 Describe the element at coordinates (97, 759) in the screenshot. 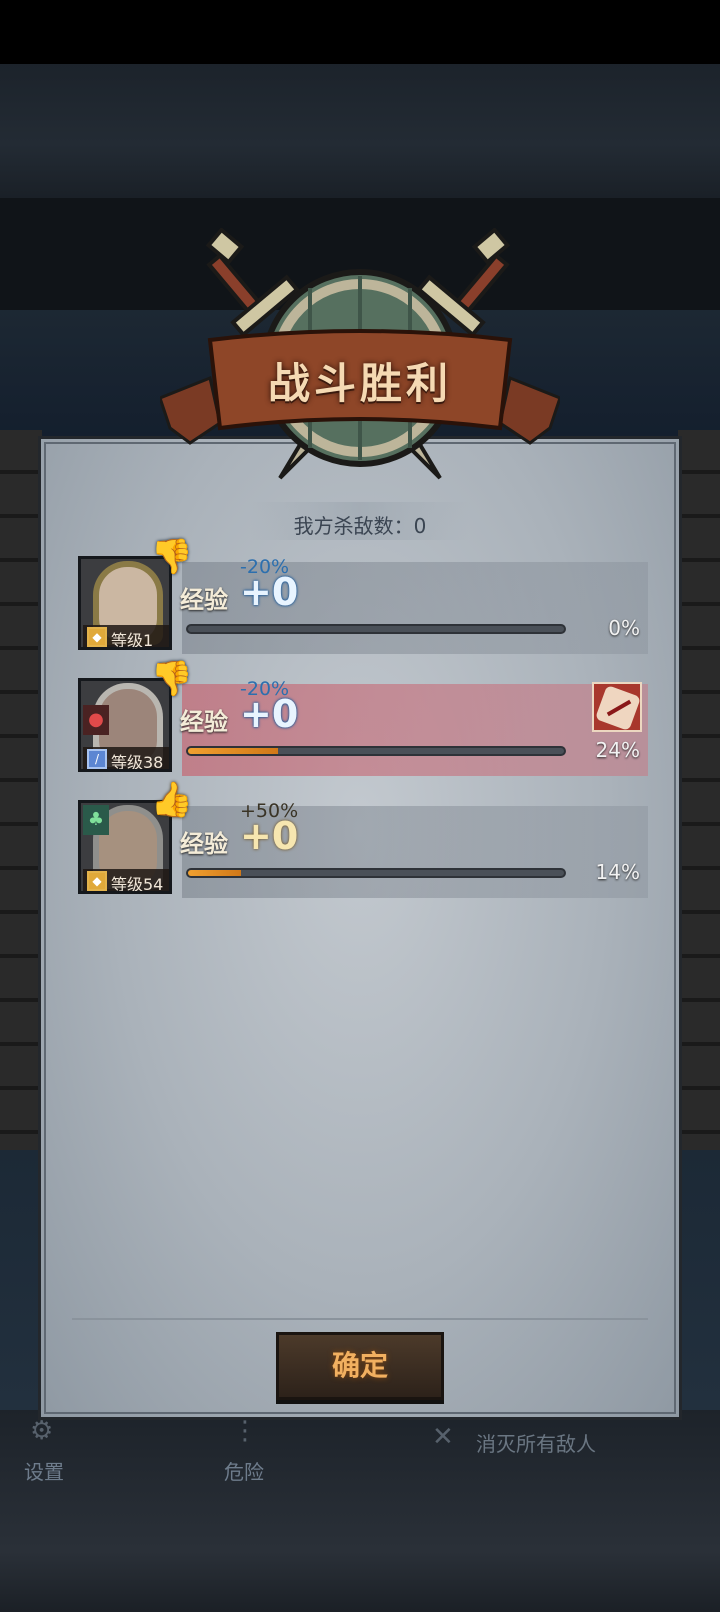

I see `sword-icon: /` at that location.